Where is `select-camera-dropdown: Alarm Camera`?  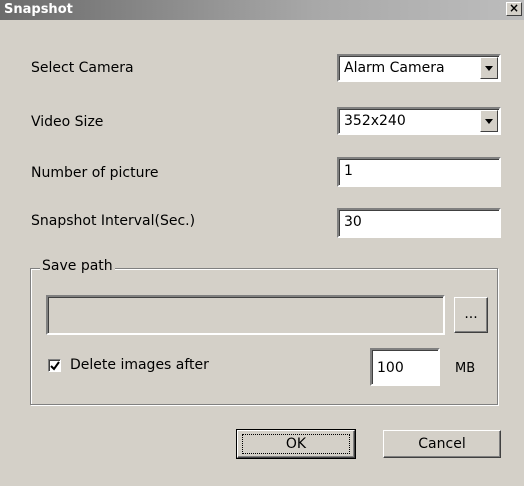 select-camera-dropdown: Alarm Camera is located at coordinates (419, 68).